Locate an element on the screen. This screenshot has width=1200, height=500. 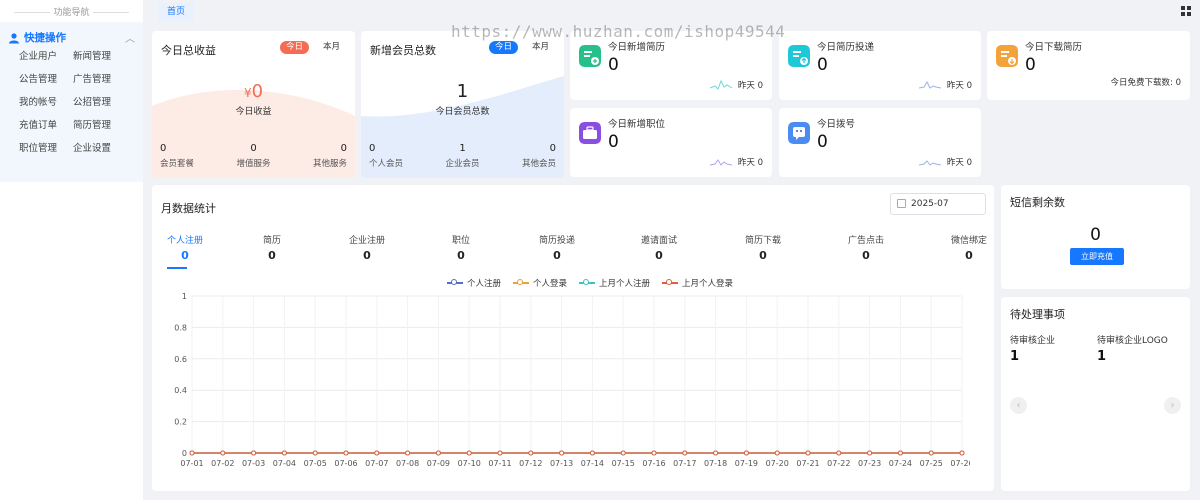
legend-item: 上月个人登录 is located at coordinates (697, 283).